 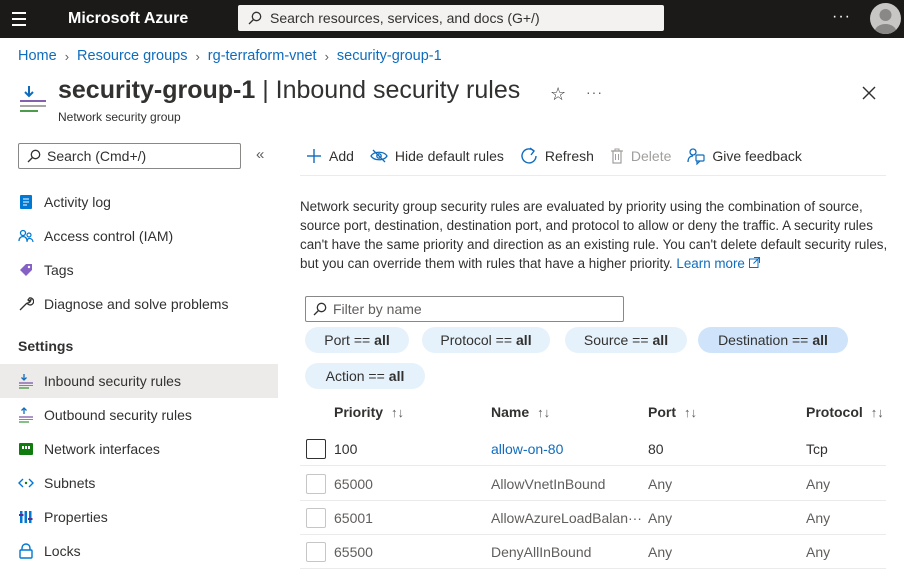 What do you see at coordinates (139, 270) in the screenshot?
I see `sidebar-item-tags: Tags` at bounding box center [139, 270].